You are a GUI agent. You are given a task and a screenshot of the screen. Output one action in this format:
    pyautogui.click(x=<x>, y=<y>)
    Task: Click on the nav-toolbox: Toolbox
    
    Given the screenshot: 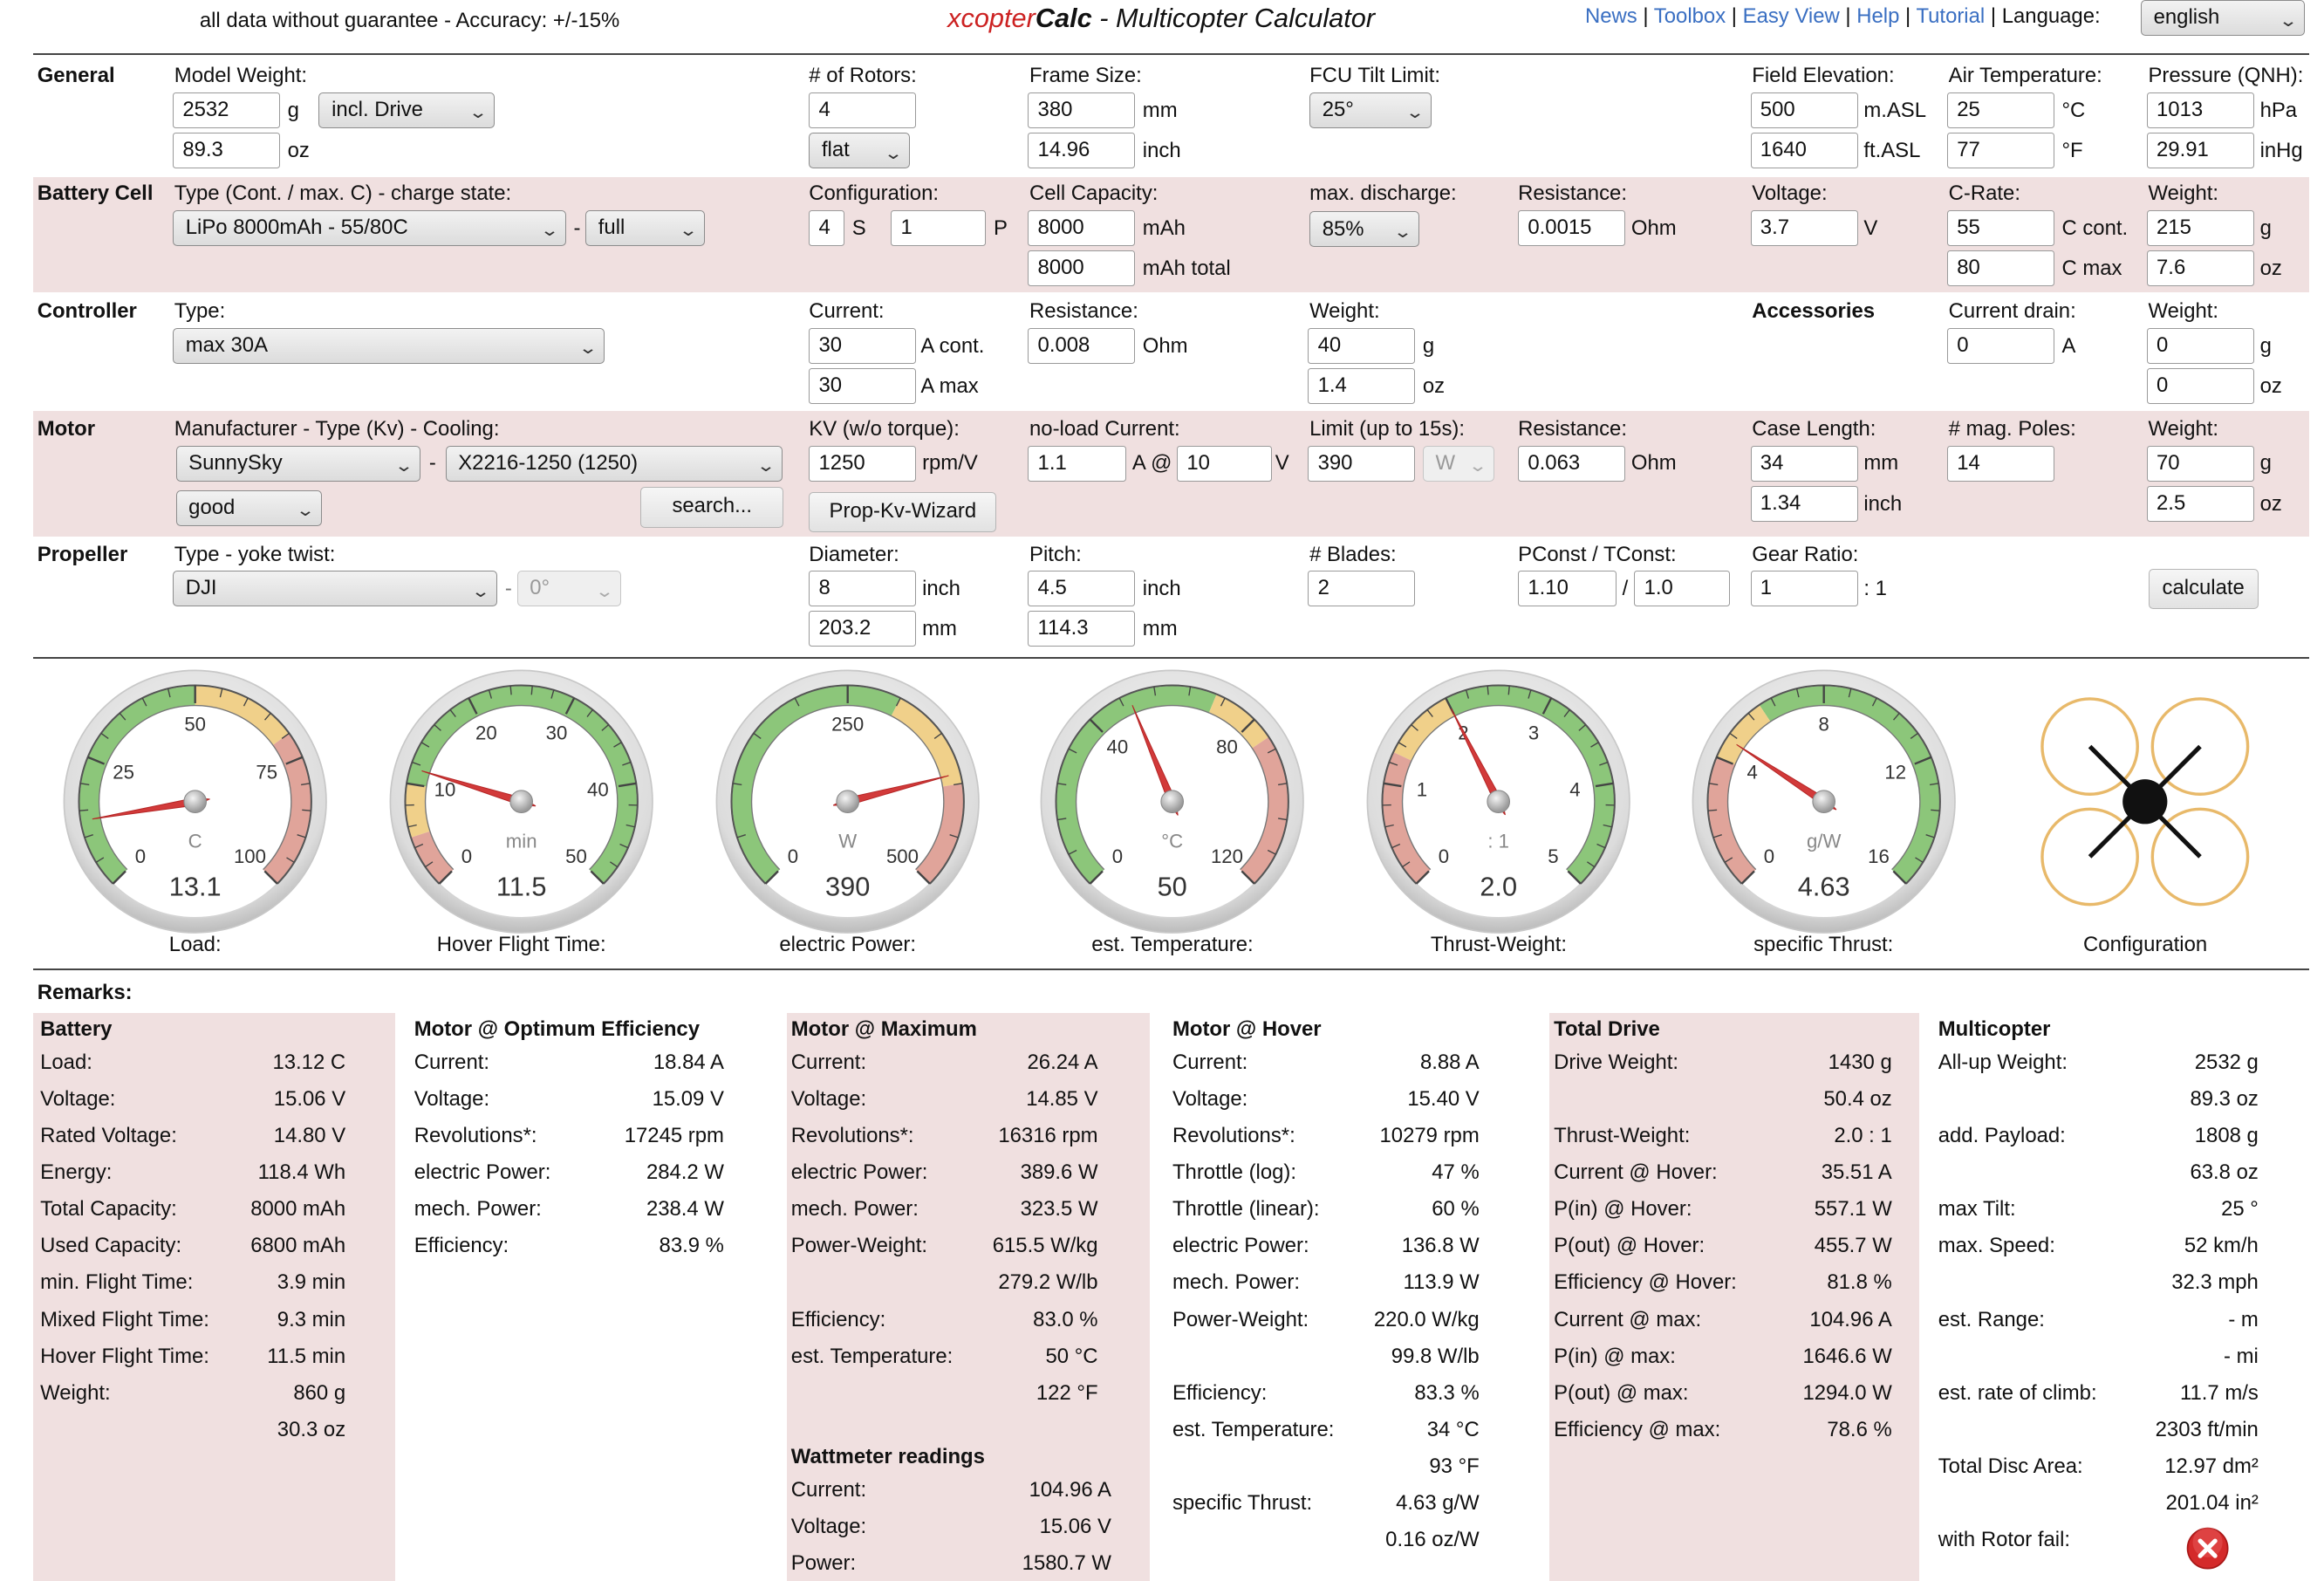 What is the action you would take?
    pyautogui.click(x=1690, y=16)
    